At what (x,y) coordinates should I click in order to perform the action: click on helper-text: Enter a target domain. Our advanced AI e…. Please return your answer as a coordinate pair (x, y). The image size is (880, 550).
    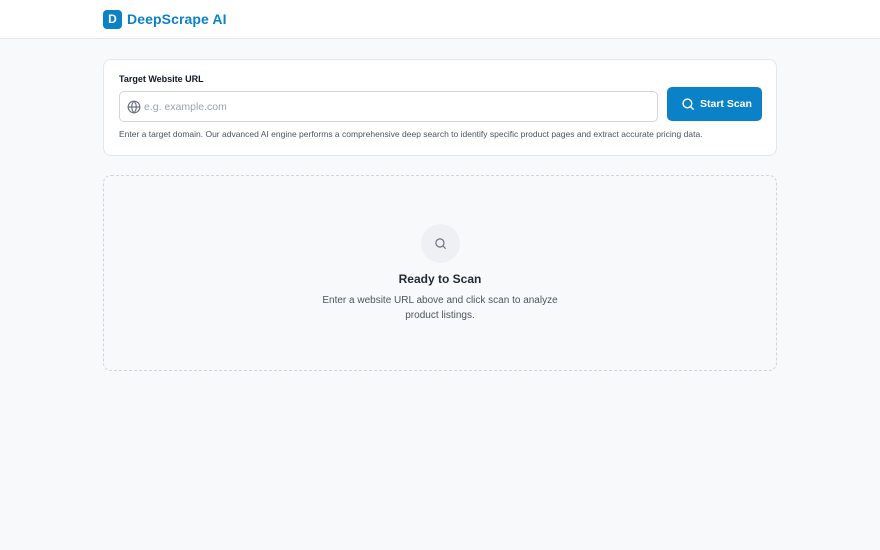
    Looking at the image, I should click on (411, 134).